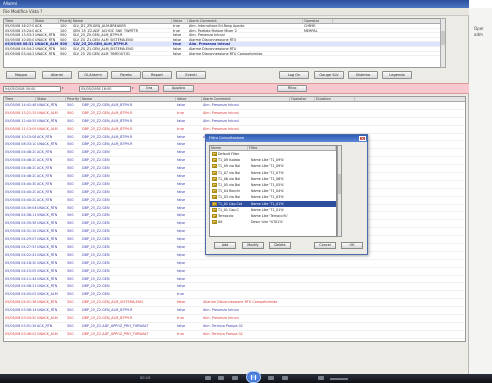  Describe the element at coordinates (271, 378) in the screenshot. I see `fast-forward-icon` at that location.